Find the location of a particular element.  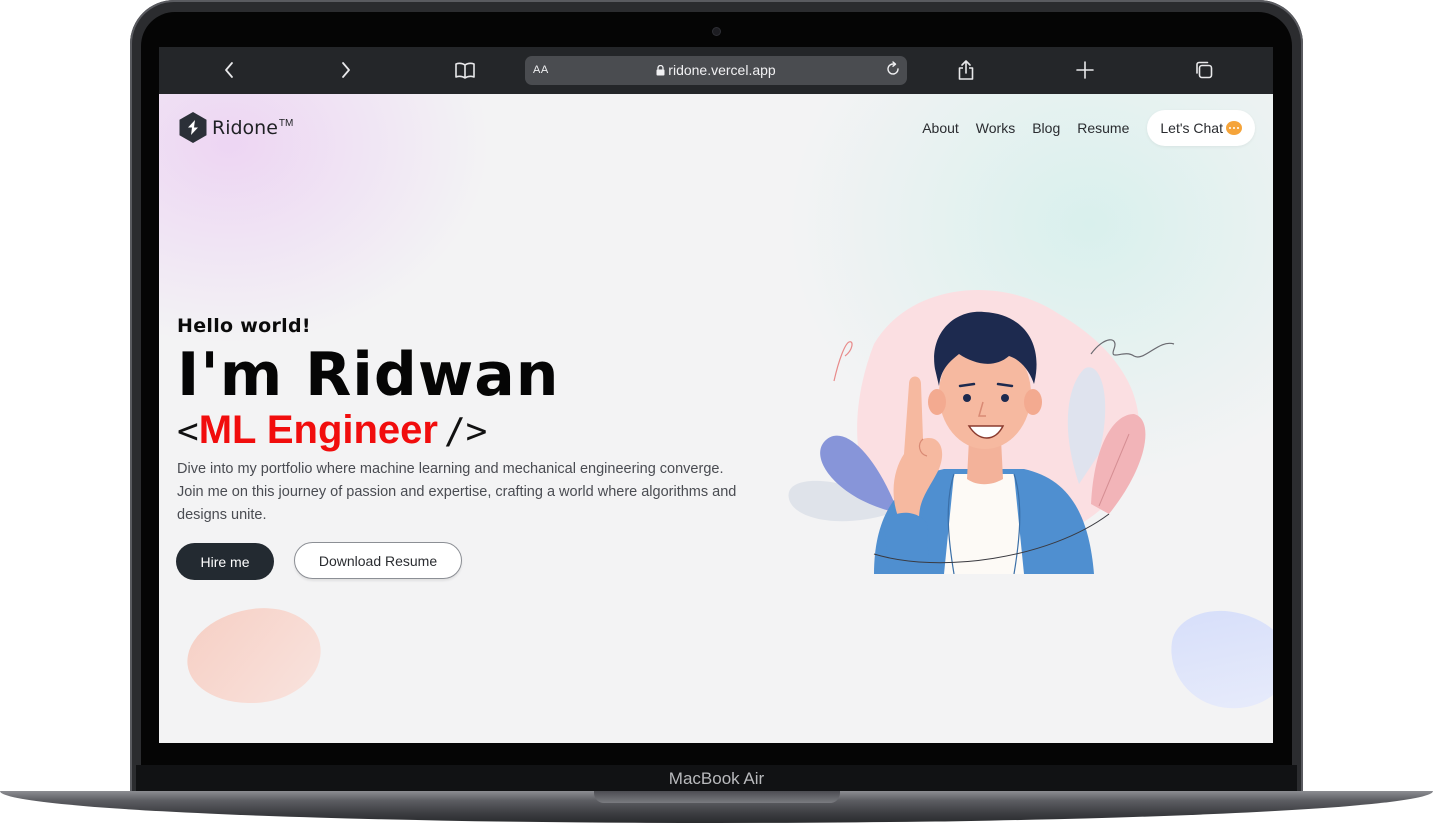

reload-button is located at coordinates (893, 71).